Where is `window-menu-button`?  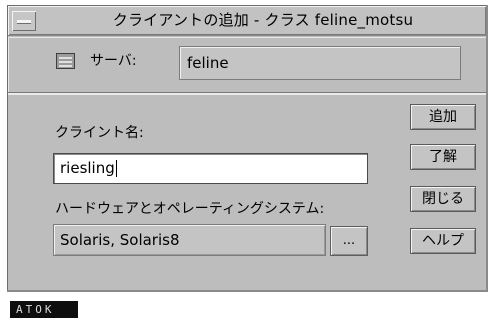 window-menu-button is located at coordinates (24, 21).